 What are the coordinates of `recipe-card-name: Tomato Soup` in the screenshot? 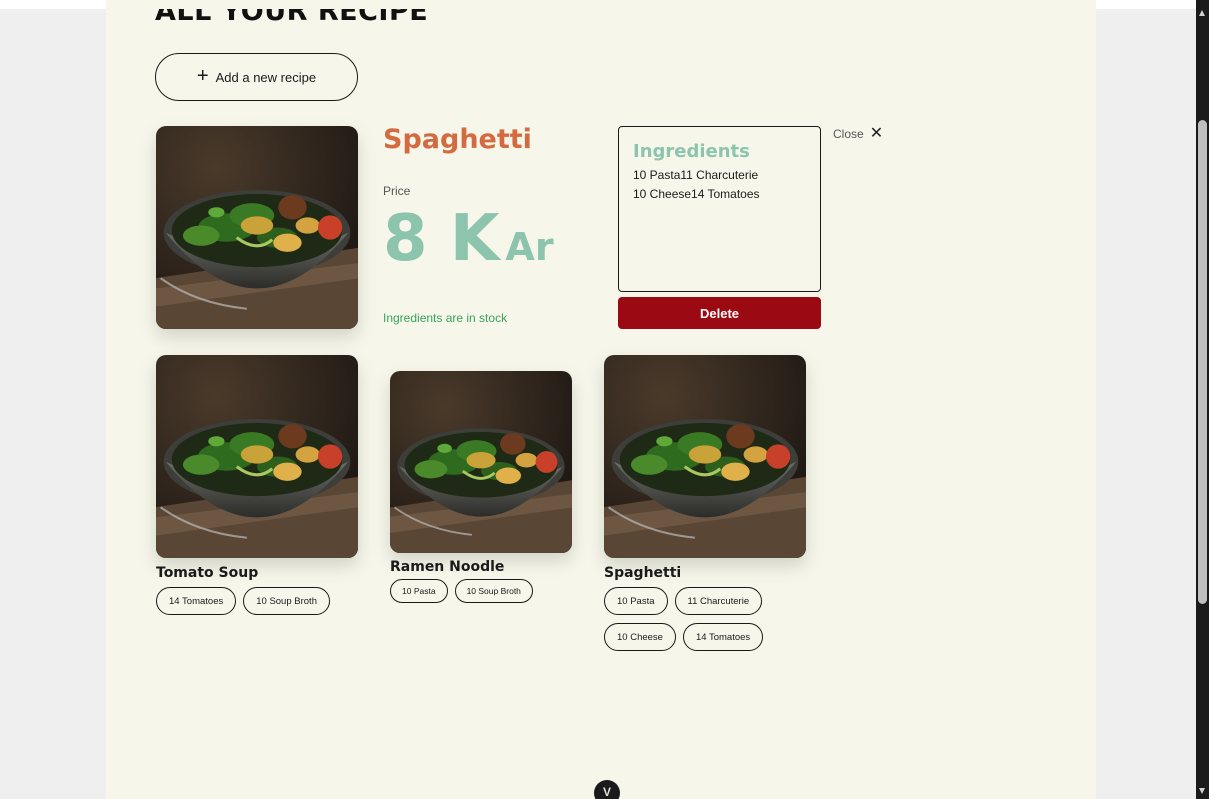 It's located at (207, 573).